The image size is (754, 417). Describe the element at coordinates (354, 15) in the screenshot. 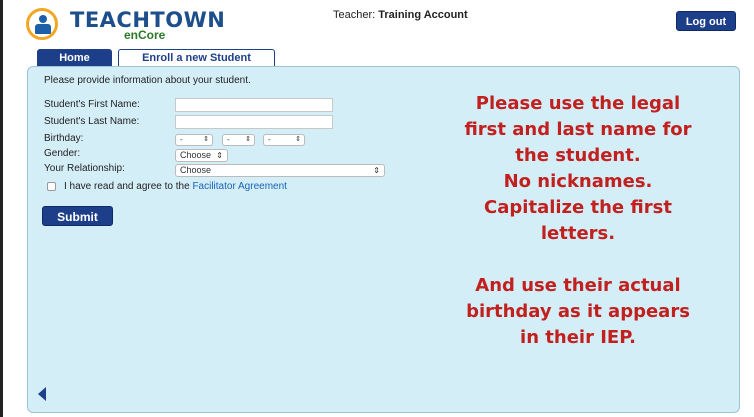

I see `teacher-label: Teacher:` at that location.